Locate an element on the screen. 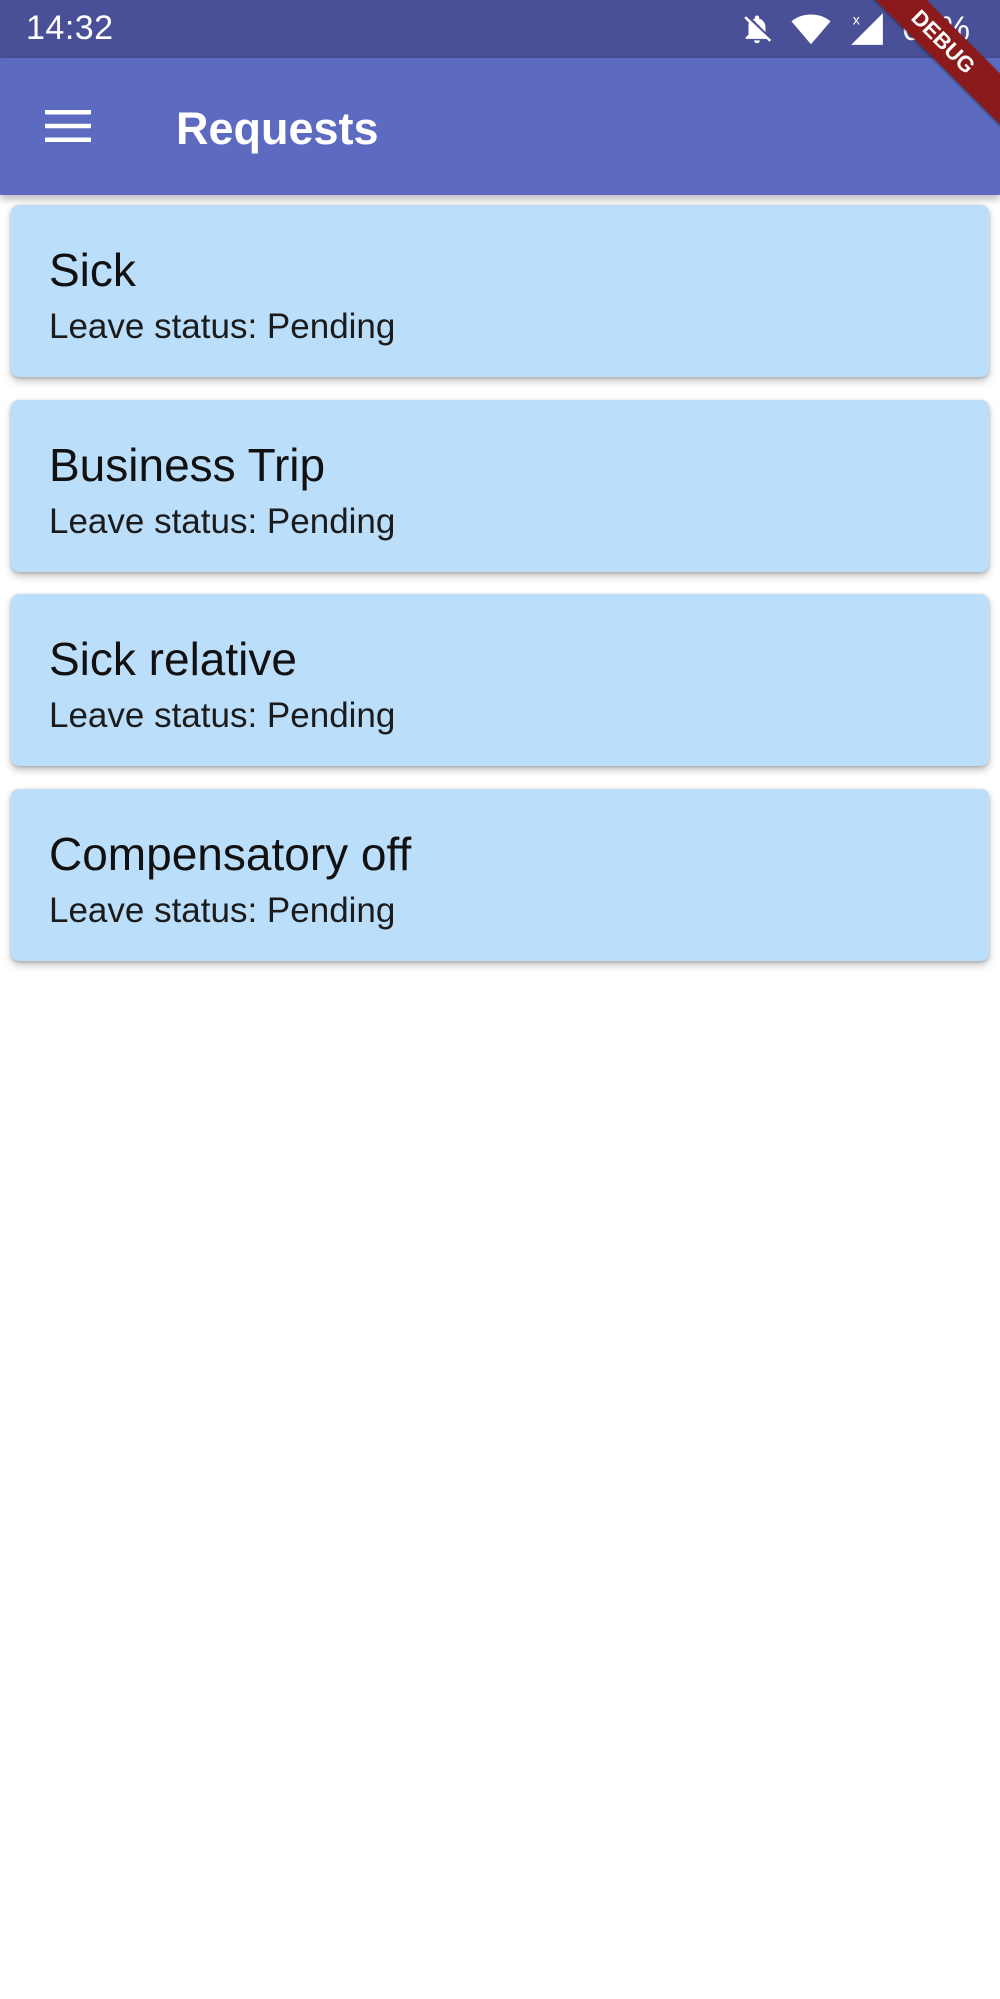 Image resolution: width=1000 pixels, height=1999 pixels. request-title: Business Trip is located at coordinates (187, 465).